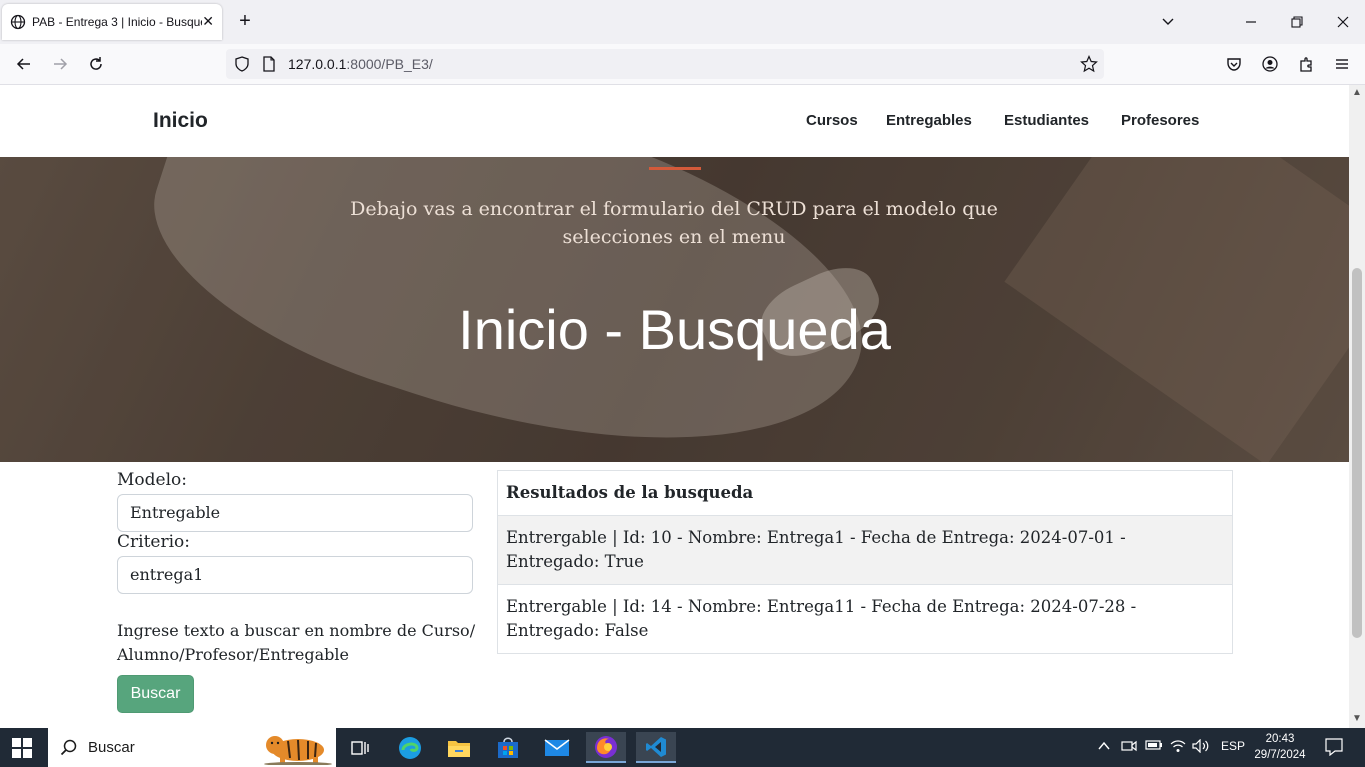 This screenshot has width=1365, height=767. What do you see at coordinates (929, 120) in the screenshot?
I see `nav-link-entregables: Entregables` at bounding box center [929, 120].